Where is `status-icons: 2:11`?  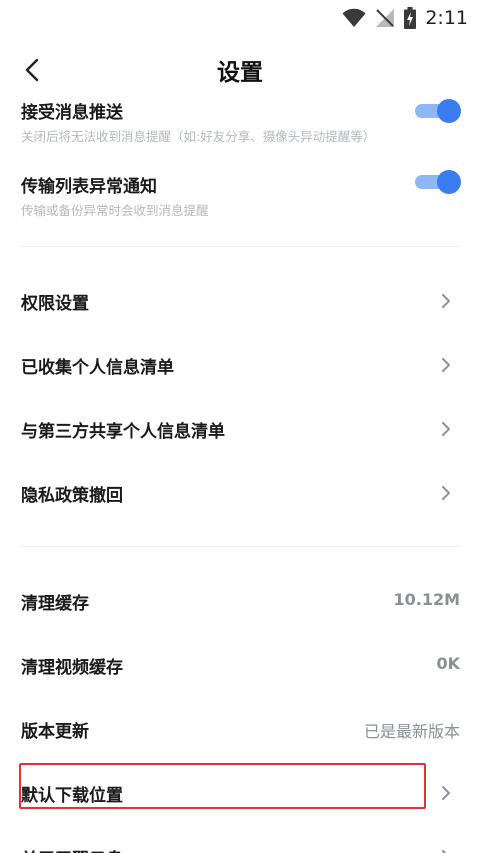 status-icons: 2:11 is located at coordinates (405, 18).